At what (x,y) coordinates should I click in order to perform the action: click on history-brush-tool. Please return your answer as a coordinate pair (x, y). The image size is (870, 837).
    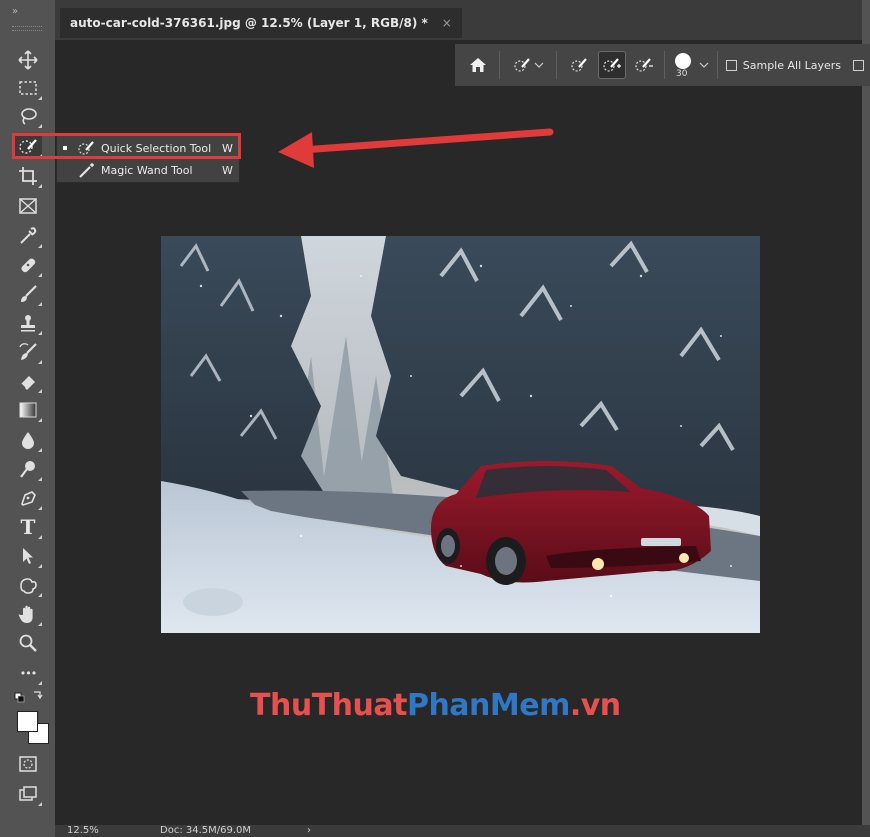
    Looking at the image, I should click on (28, 352).